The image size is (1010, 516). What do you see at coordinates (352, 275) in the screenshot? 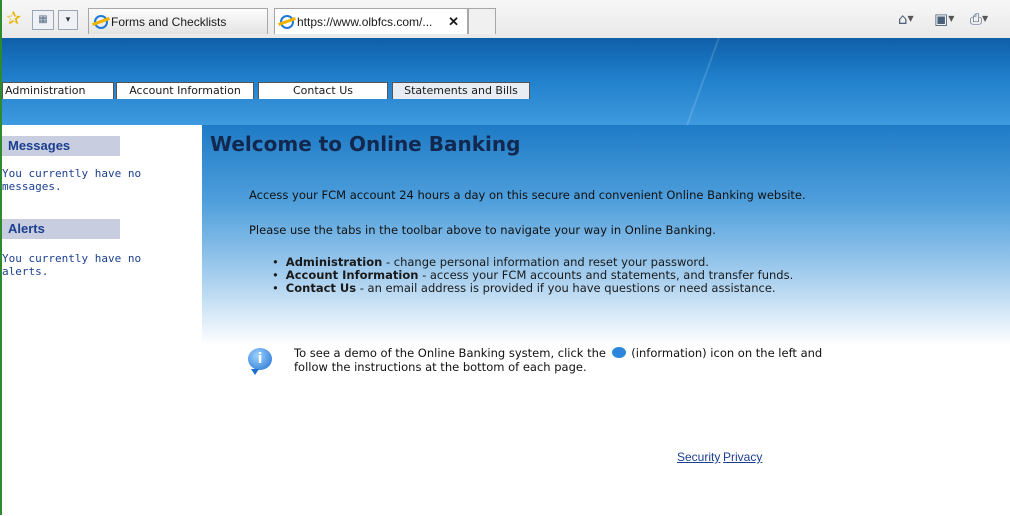
I see `feature-name: Account Information` at bounding box center [352, 275].